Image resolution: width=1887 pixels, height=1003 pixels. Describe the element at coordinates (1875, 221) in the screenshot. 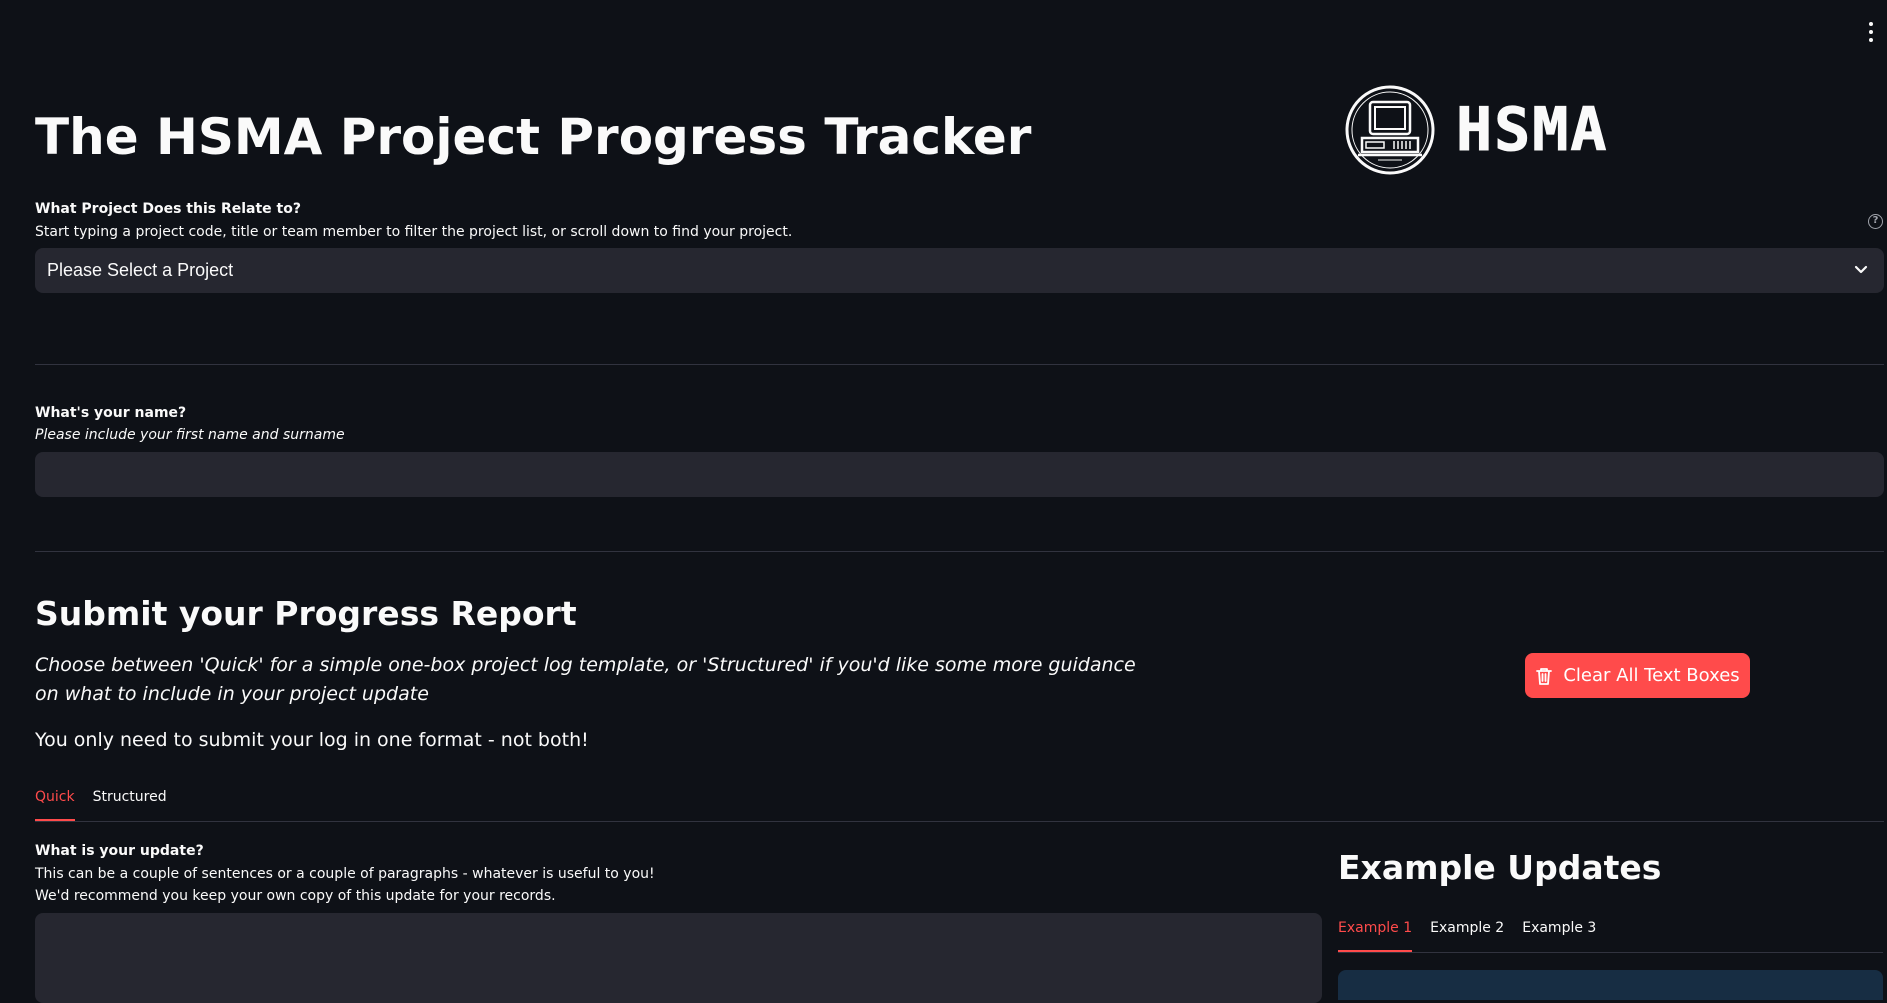

I see `help-icon: ?` at that location.